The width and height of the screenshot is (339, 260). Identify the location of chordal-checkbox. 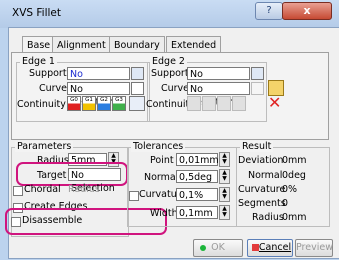
(18, 191).